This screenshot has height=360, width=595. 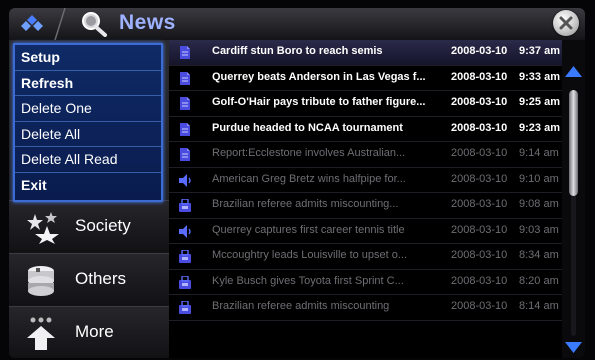 What do you see at coordinates (32, 24) in the screenshot?
I see `diamond-logo-icon` at bounding box center [32, 24].